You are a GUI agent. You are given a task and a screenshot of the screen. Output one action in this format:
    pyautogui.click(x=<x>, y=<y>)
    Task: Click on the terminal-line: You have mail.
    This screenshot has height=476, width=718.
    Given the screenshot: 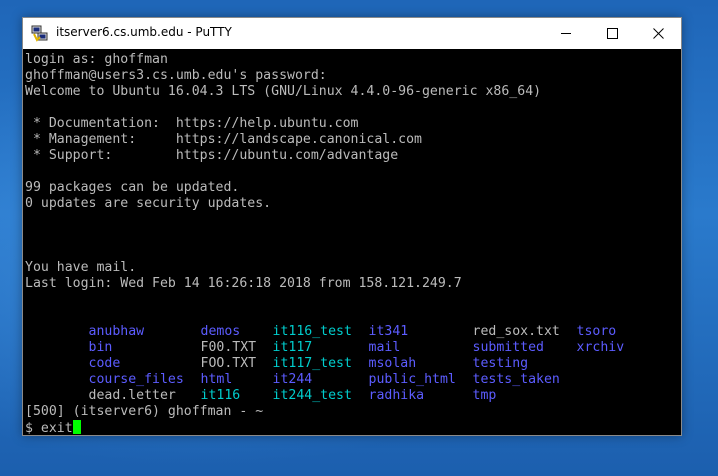 What is the action you would take?
    pyautogui.click(x=81, y=267)
    